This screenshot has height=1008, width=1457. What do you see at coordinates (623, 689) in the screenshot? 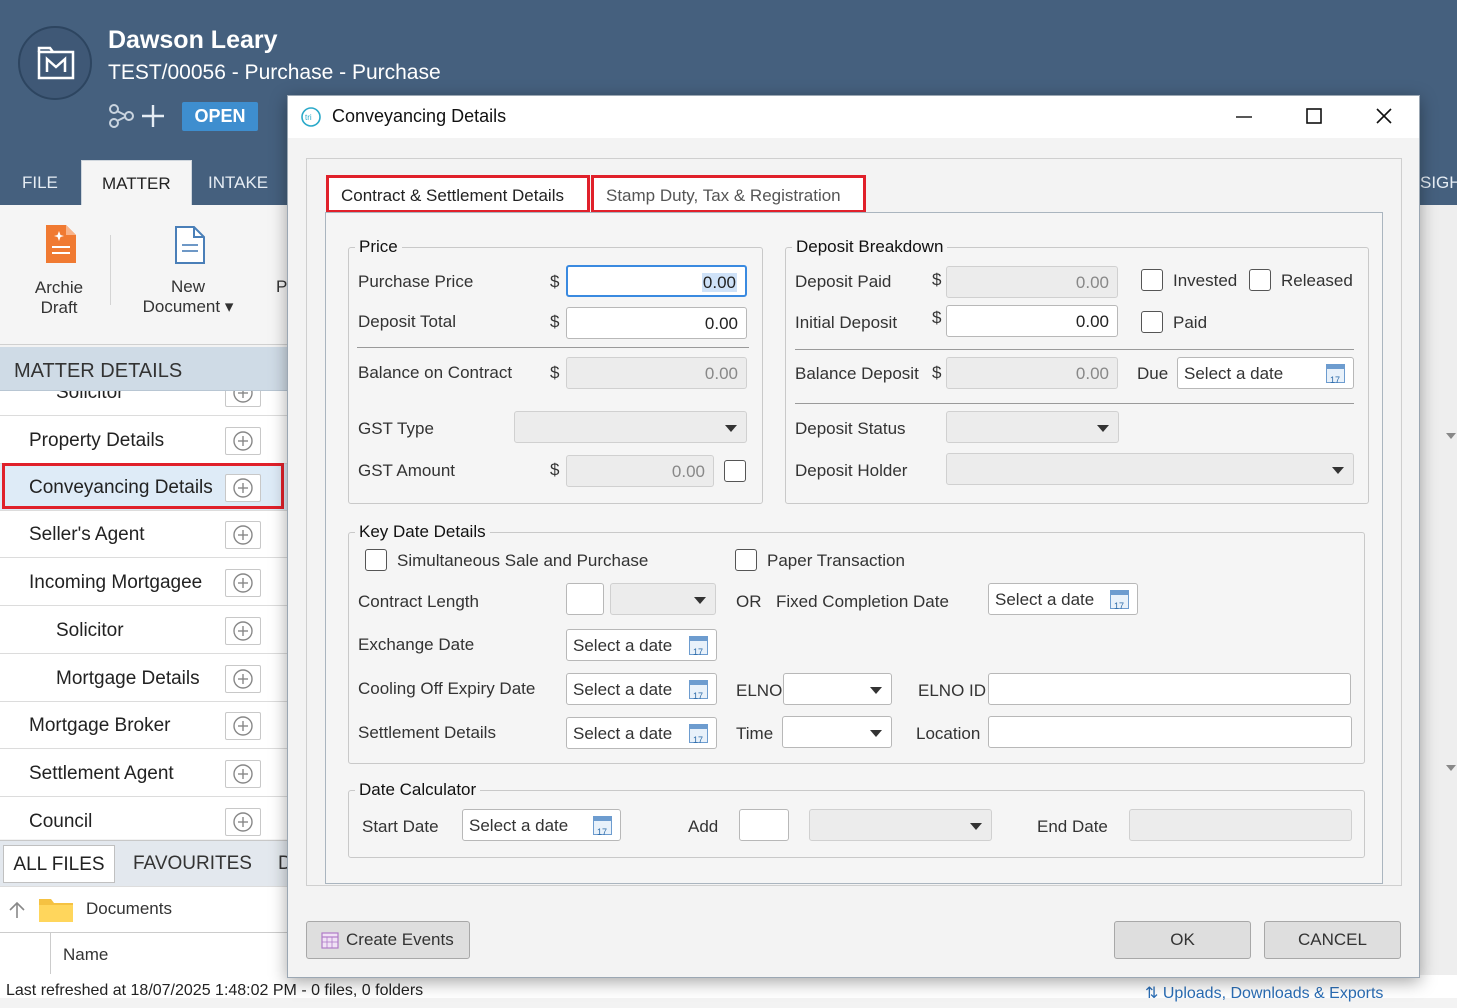
I see `cooling-off-date-value: Select a date` at bounding box center [623, 689].